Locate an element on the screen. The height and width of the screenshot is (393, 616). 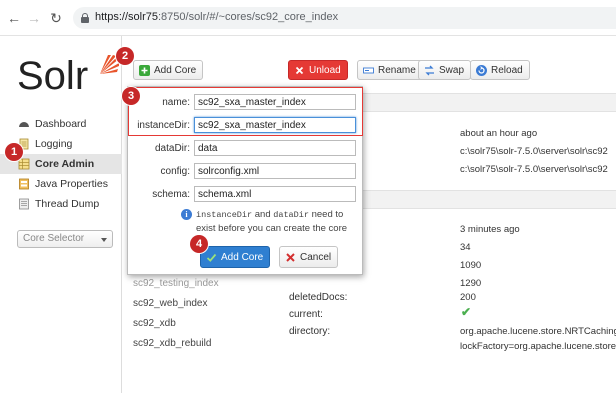
refresh-icon is located at coordinates (481, 70).